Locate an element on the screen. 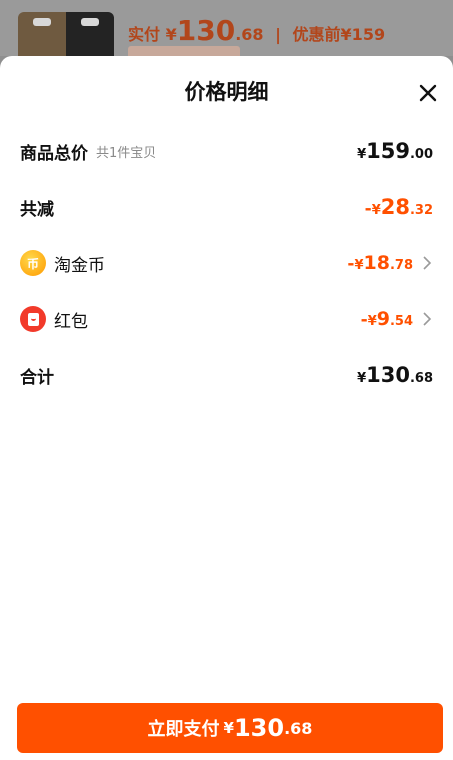 The width and height of the screenshot is (453, 760). row-taojinbi: 币 淘金币 - ¥18.78 is located at coordinates (226, 263).